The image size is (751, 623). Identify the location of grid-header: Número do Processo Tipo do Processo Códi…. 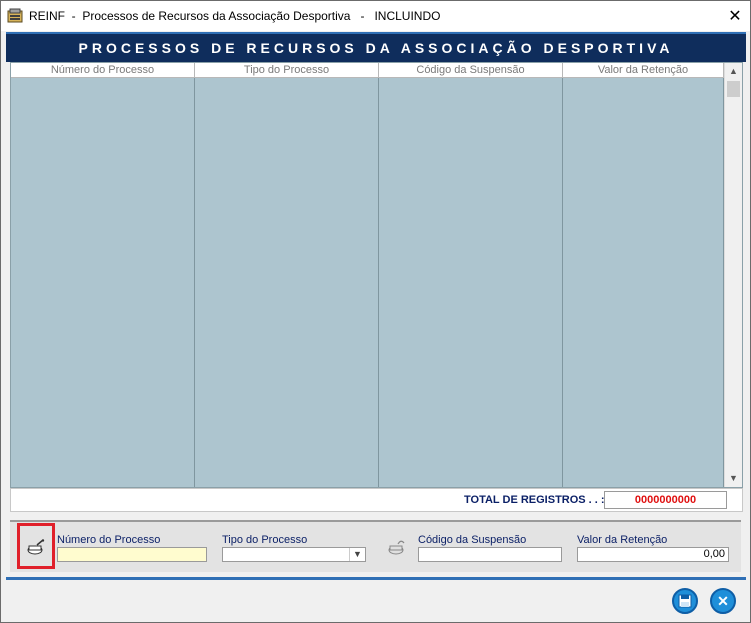
(367, 70).